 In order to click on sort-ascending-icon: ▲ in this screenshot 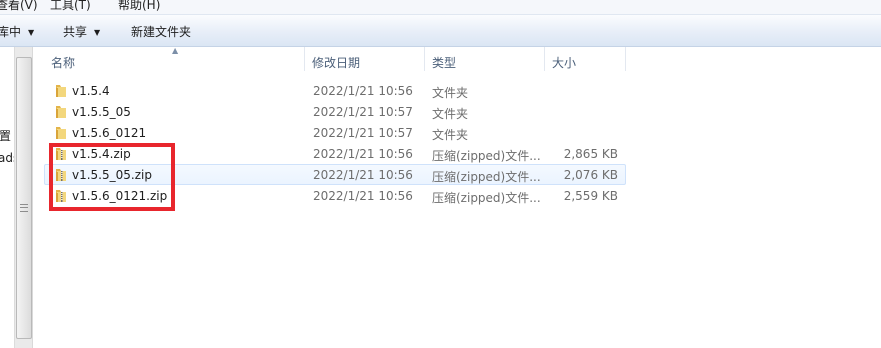, I will do `click(175, 50)`.